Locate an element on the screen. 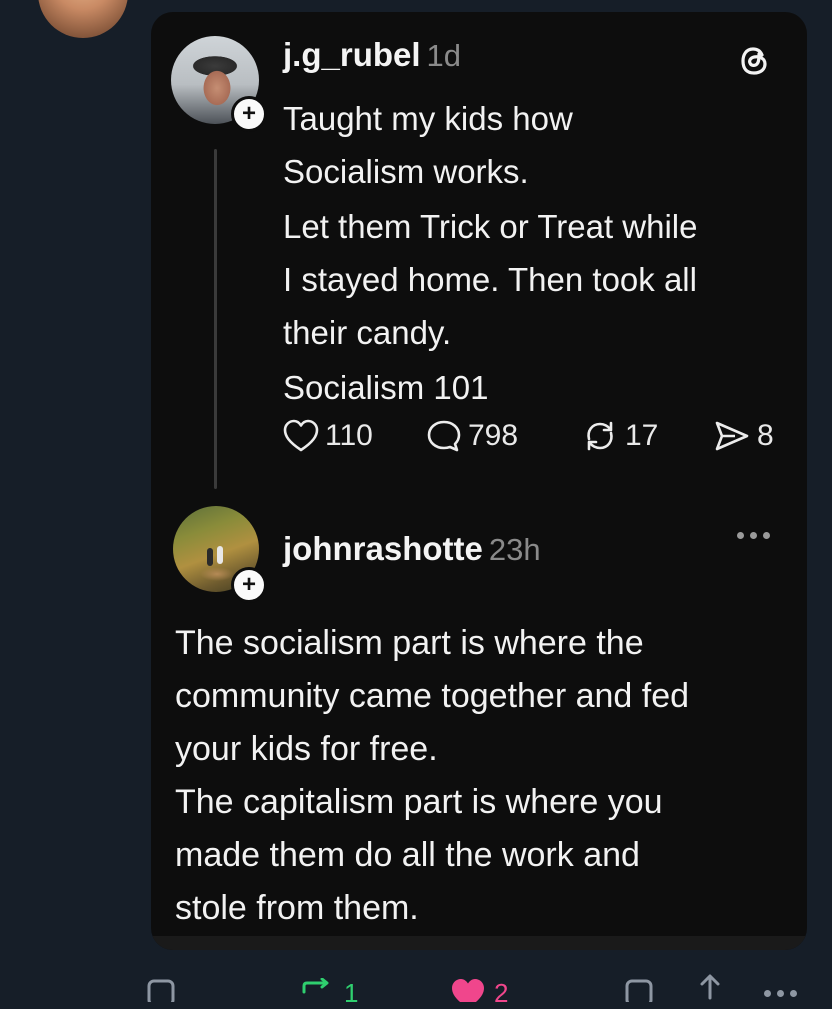 Image resolution: width=832 pixels, height=1009 pixels. reply-button: 798 is located at coordinates (472, 436).